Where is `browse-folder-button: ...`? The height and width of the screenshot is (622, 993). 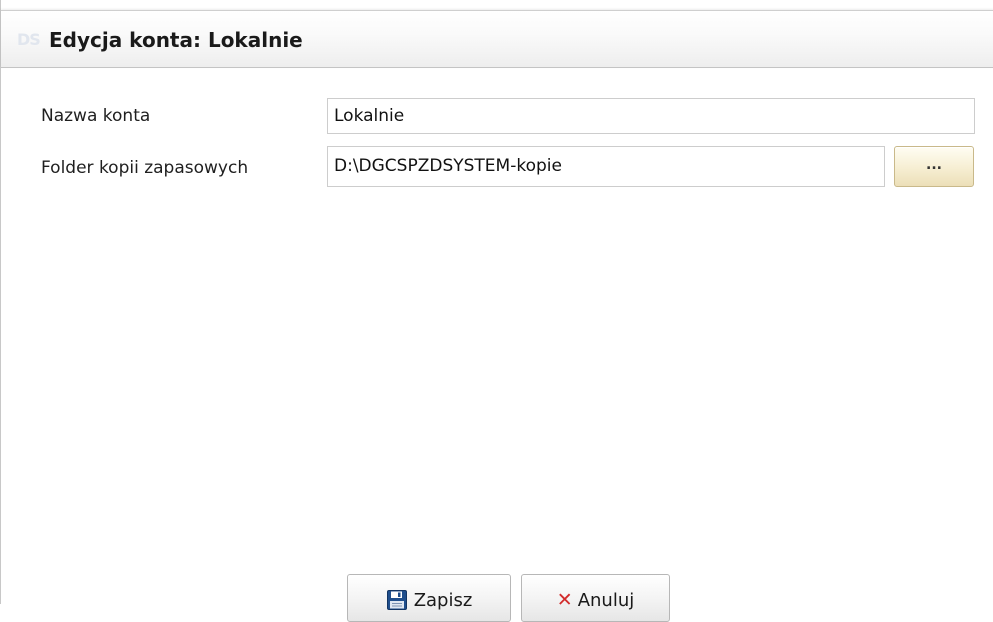 browse-folder-button: ... is located at coordinates (934, 166).